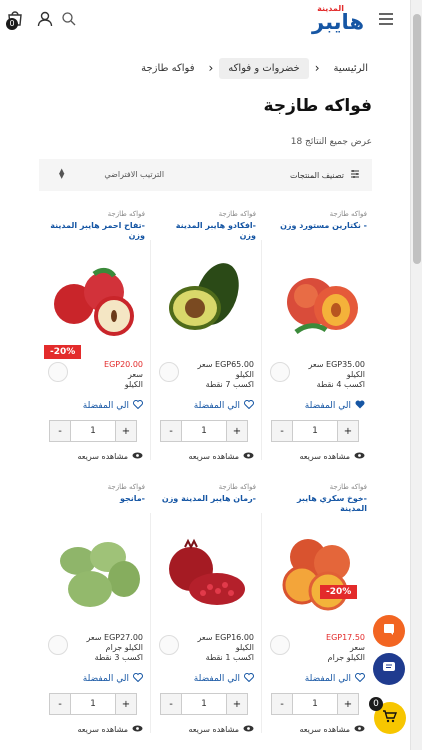 The image size is (422, 750). Describe the element at coordinates (340, 384) in the screenshot. I see `points: اكسب 4 نقطة` at that location.